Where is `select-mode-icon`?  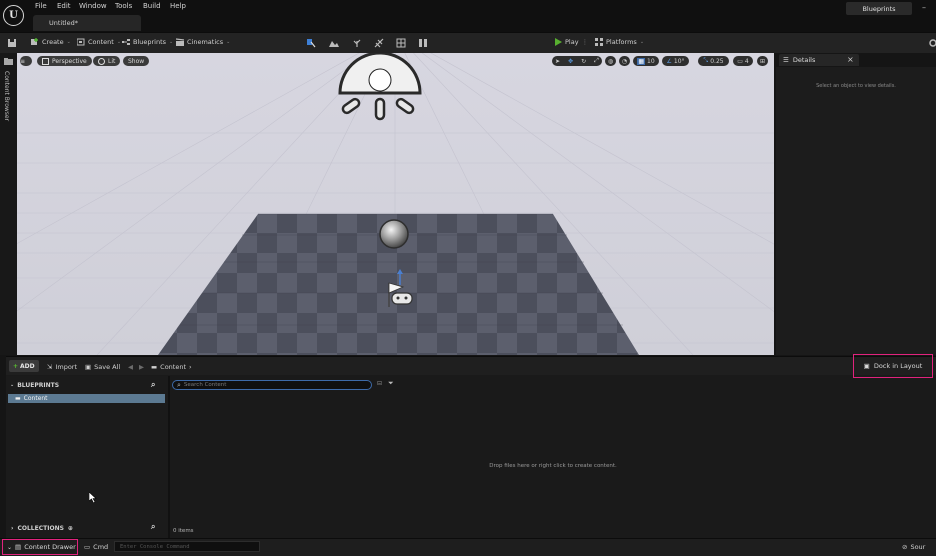
select-mode-icon is located at coordinates (311, 43).